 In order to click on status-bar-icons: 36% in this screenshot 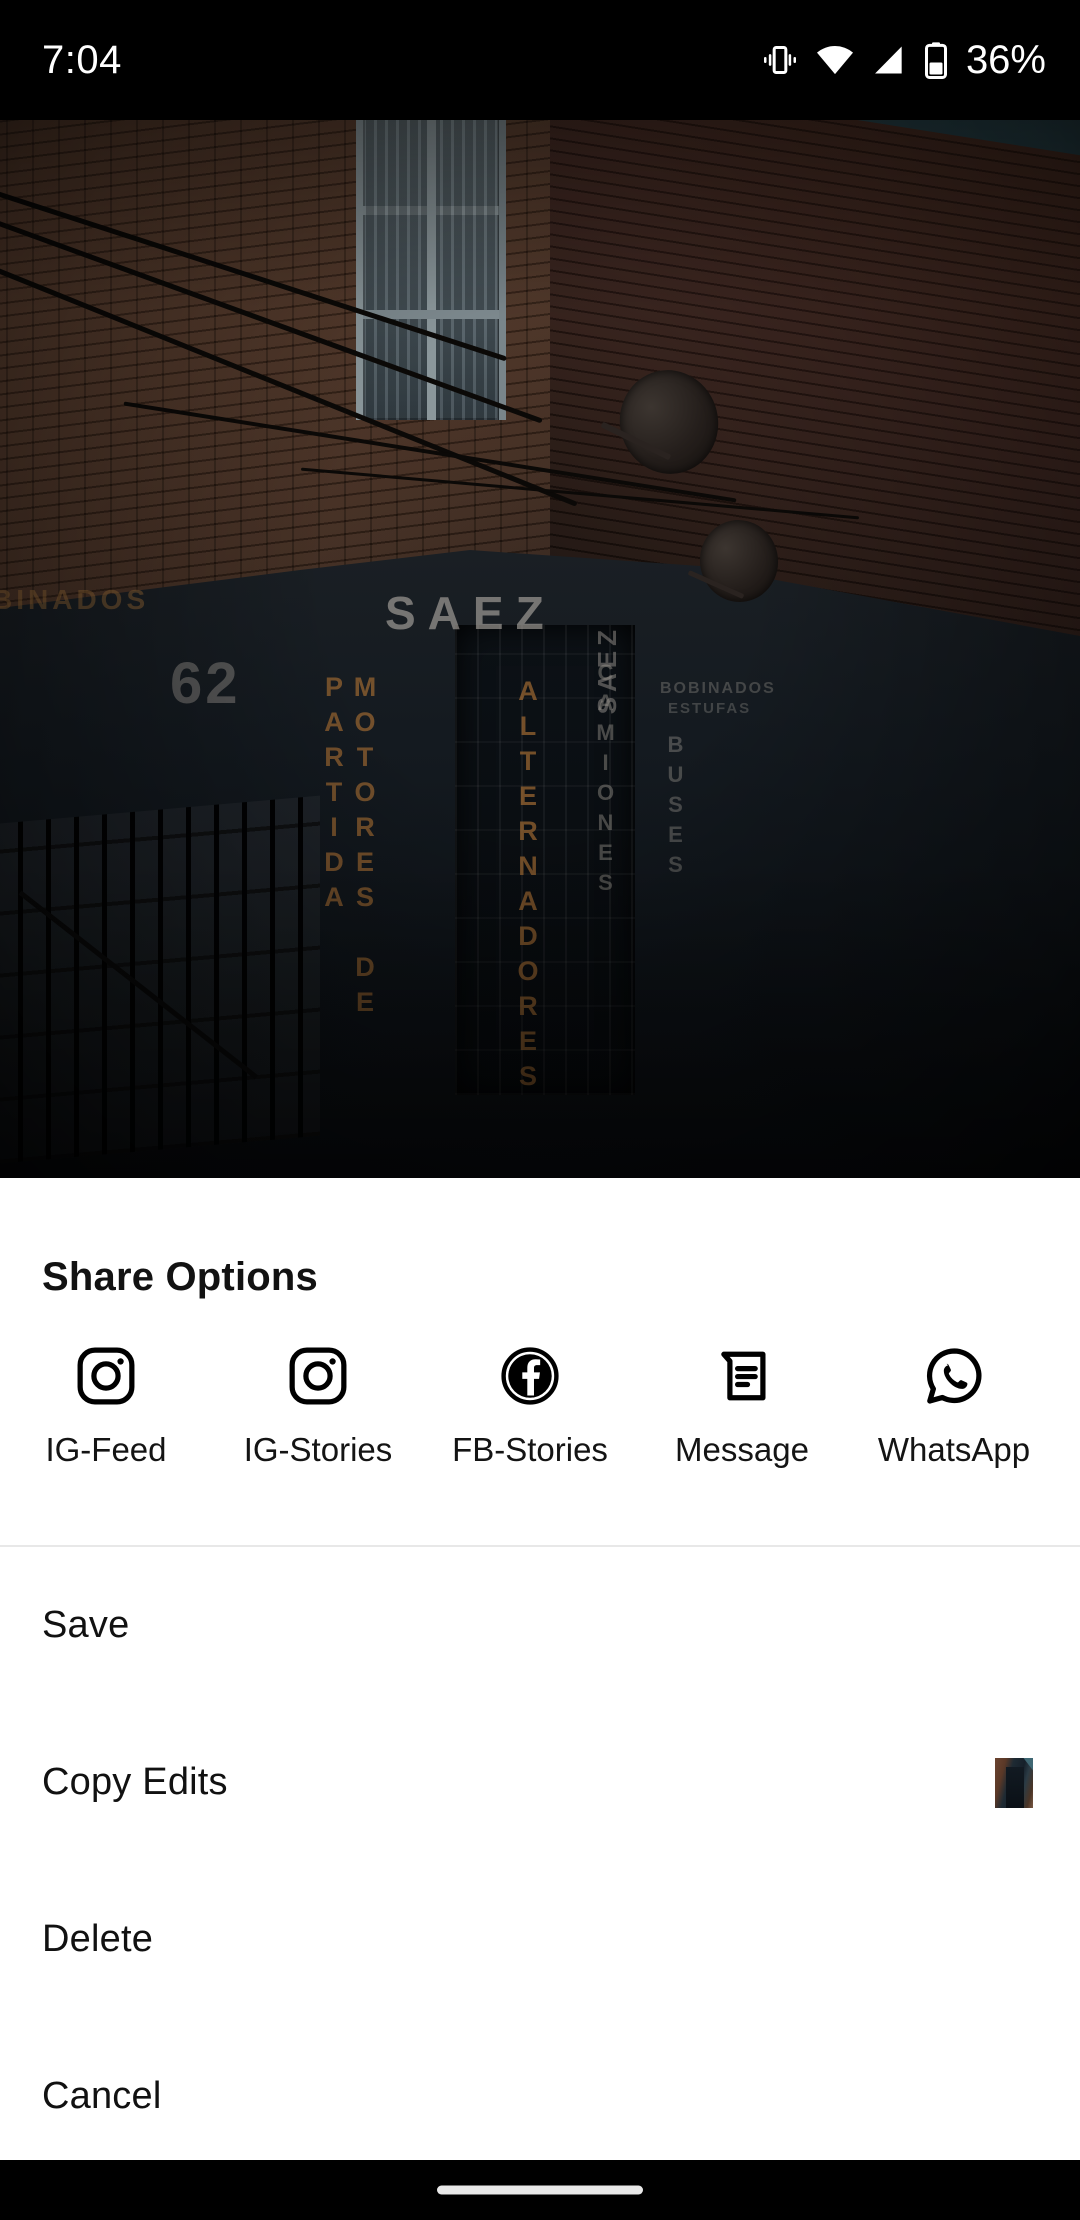, I will do `click(903, 60)`.